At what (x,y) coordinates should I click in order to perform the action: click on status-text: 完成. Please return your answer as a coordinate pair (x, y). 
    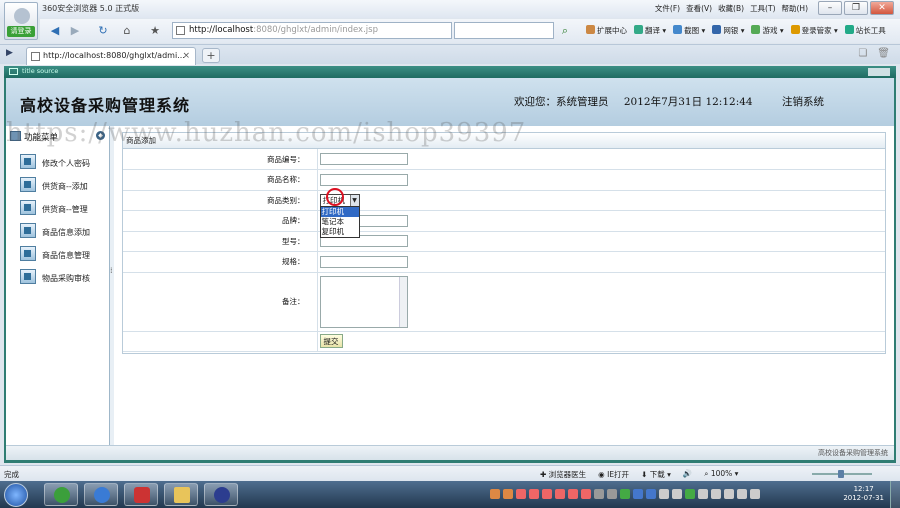
    Looking at the image, I should click on (11, 474).